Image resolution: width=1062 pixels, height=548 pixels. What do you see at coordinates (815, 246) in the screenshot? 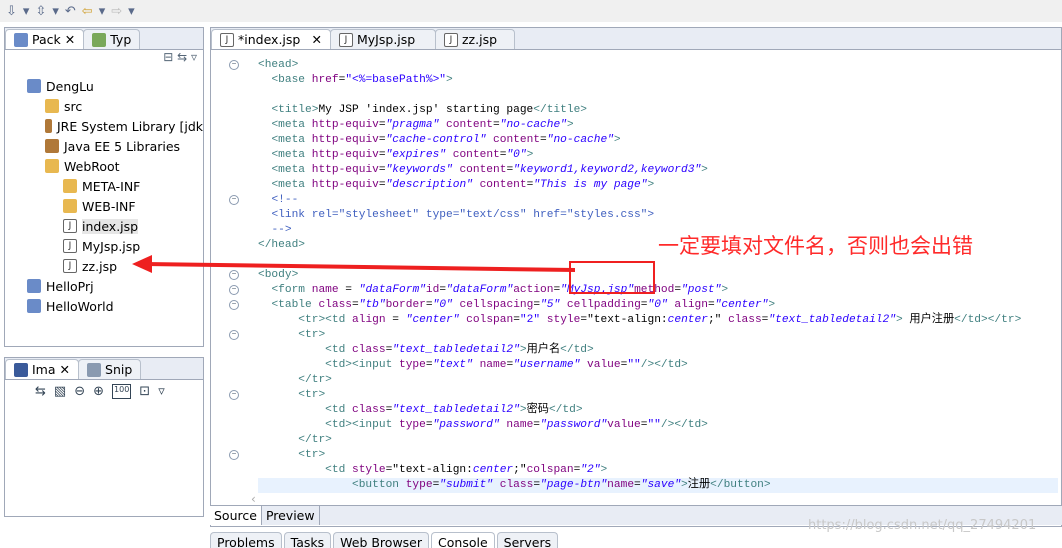
I see `annotation-text: 一定要填对文件名，否则也会出错` at bounding box center [815, 246].